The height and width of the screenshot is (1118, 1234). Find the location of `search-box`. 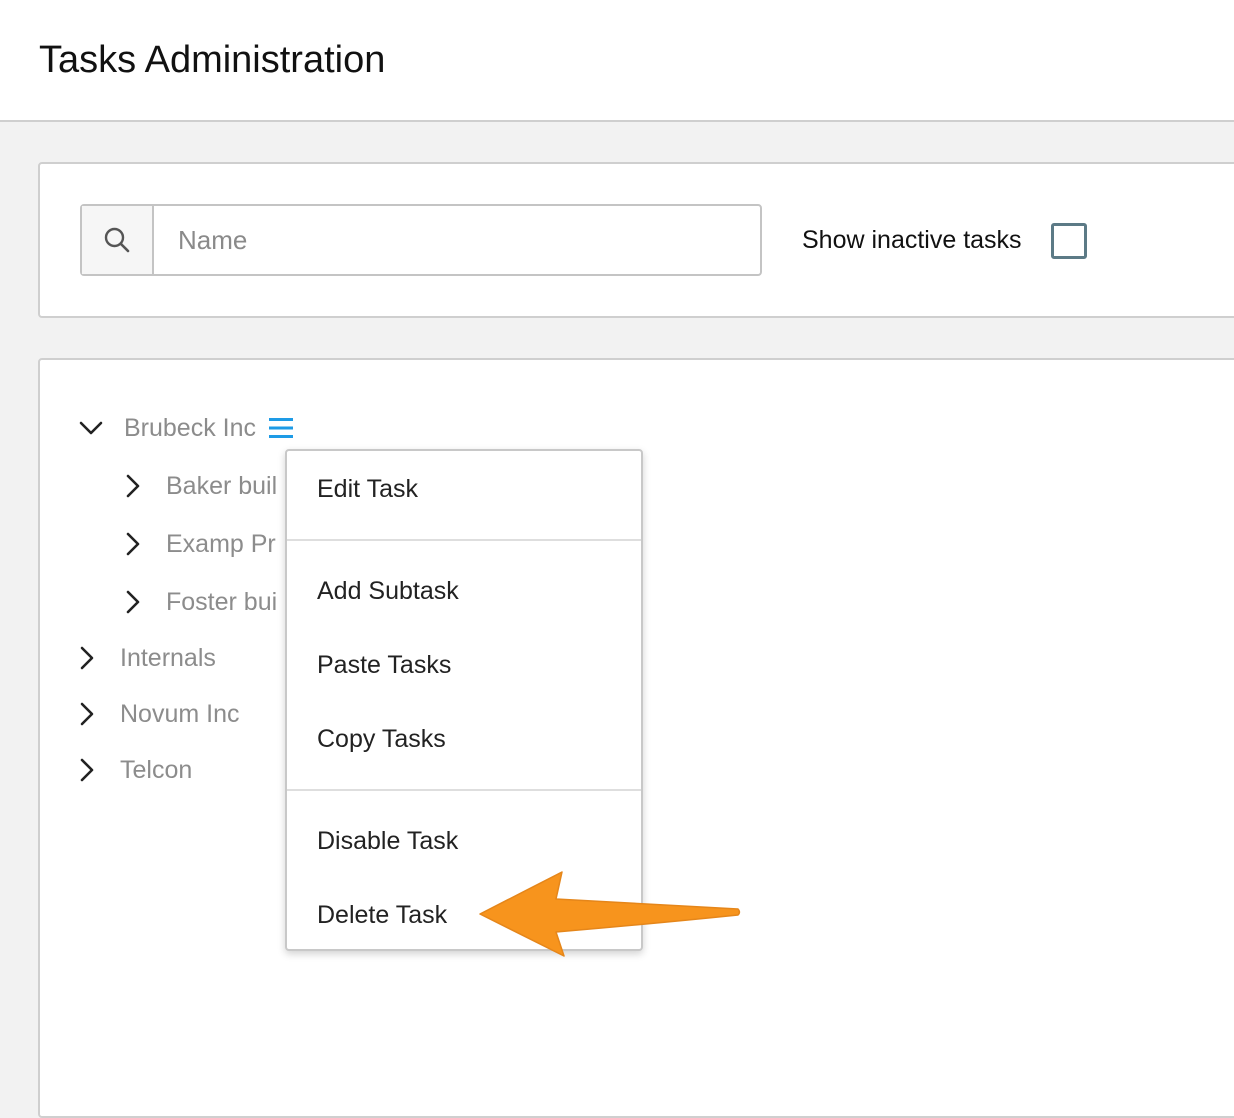

search-box is located at coordinates (421, 240).